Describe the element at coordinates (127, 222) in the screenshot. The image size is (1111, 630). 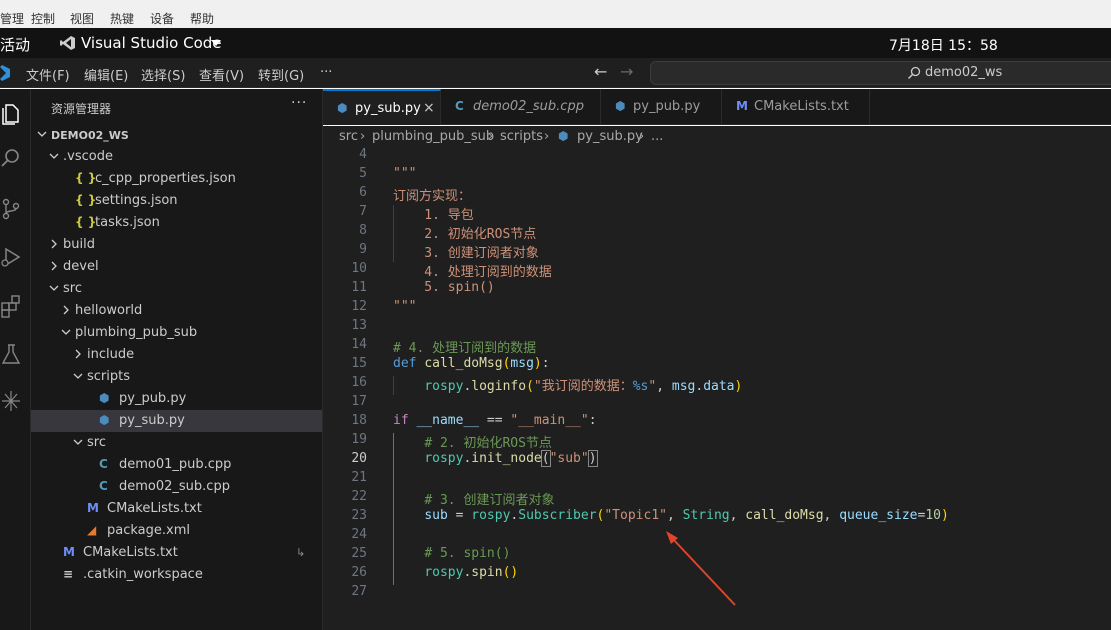
I see `tree-item-label: tasks.json` at that location.